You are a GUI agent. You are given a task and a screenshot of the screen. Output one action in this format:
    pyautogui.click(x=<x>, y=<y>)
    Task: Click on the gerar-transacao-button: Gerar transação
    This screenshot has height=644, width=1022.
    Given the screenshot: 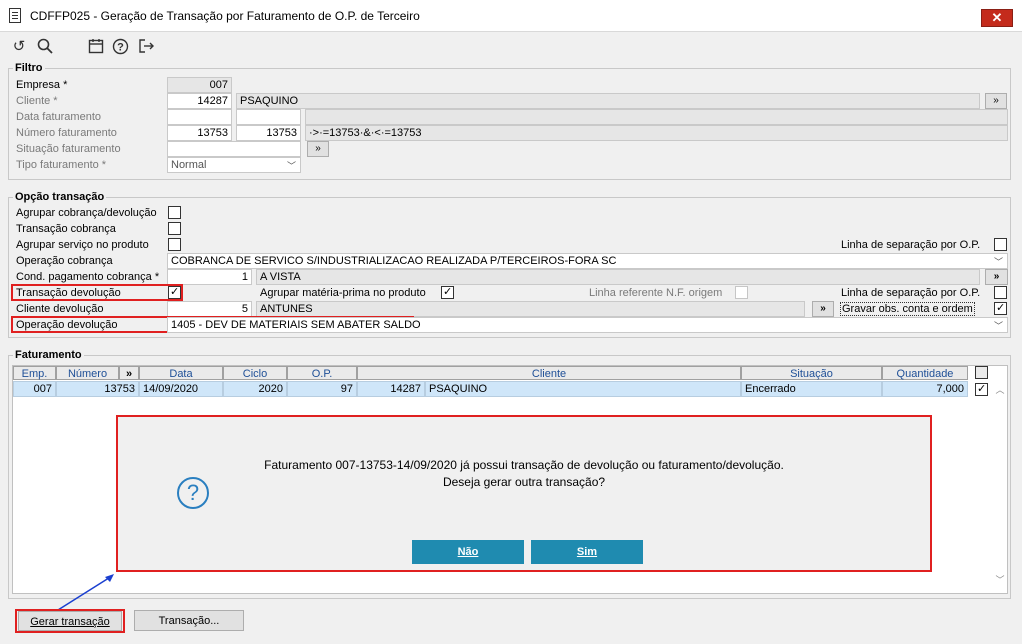 What is the action you would take?
    pyautogui.click(x=70, y=621)
    